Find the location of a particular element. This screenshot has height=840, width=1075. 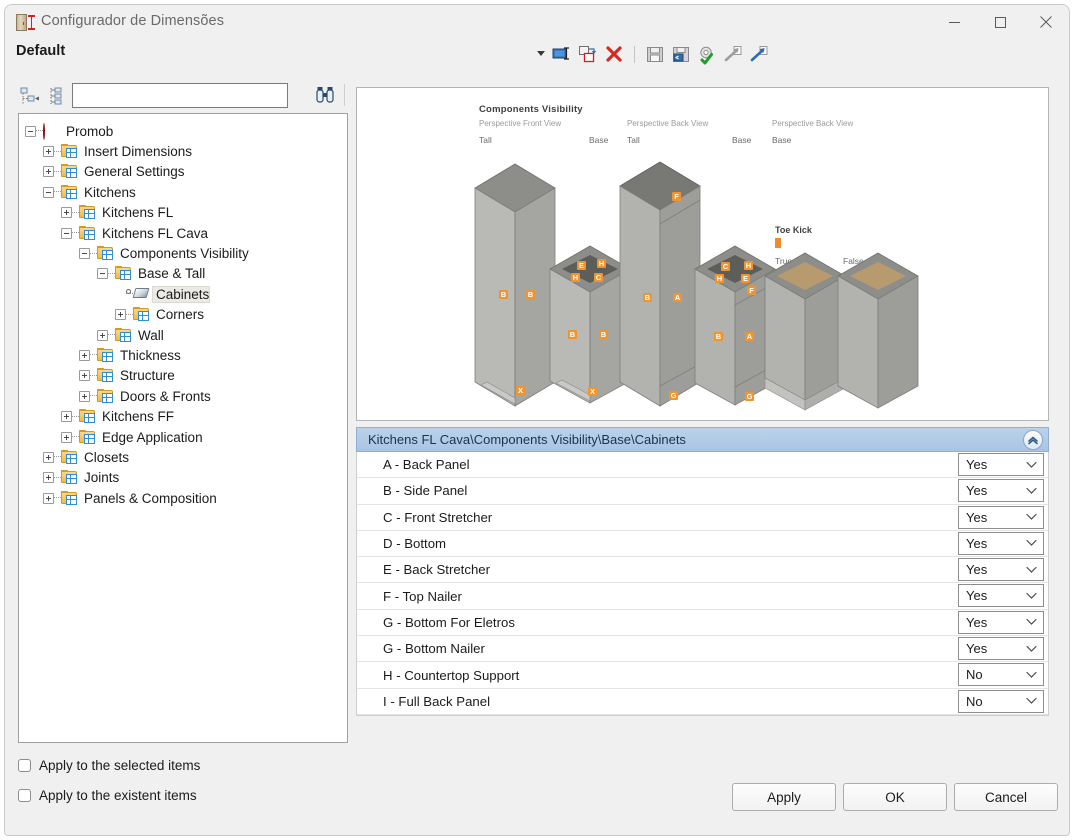

ok-button: OK is located at coordinates (895, 797).